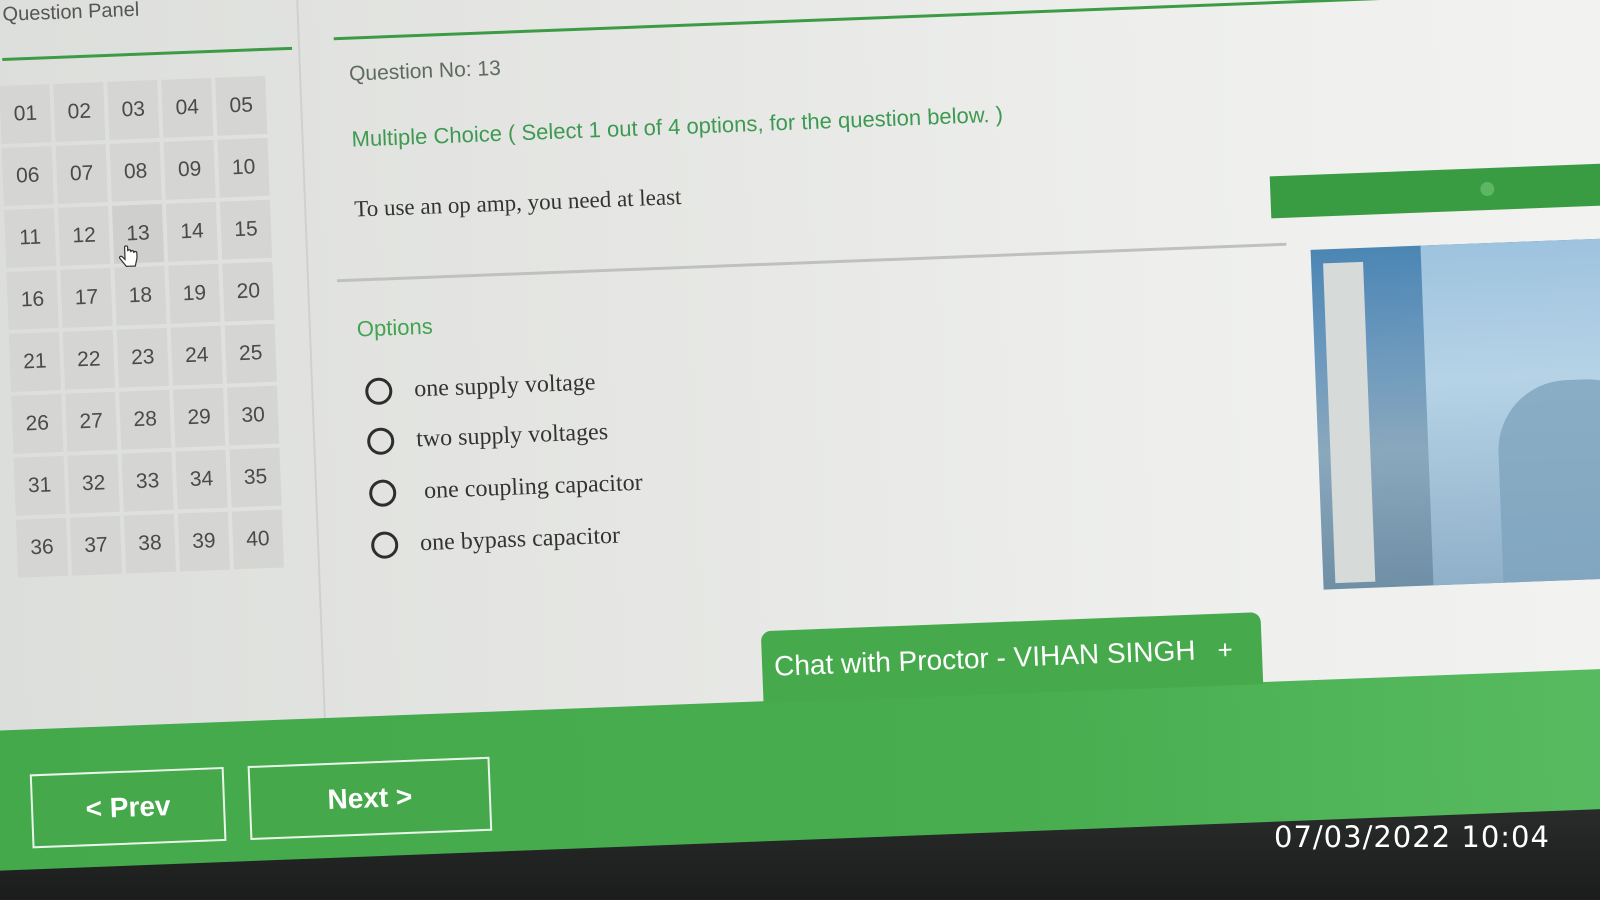 Image resolution: width=1600 pixels, height=900 pixels. I want to click on option-1-radio, so click(378, 391).